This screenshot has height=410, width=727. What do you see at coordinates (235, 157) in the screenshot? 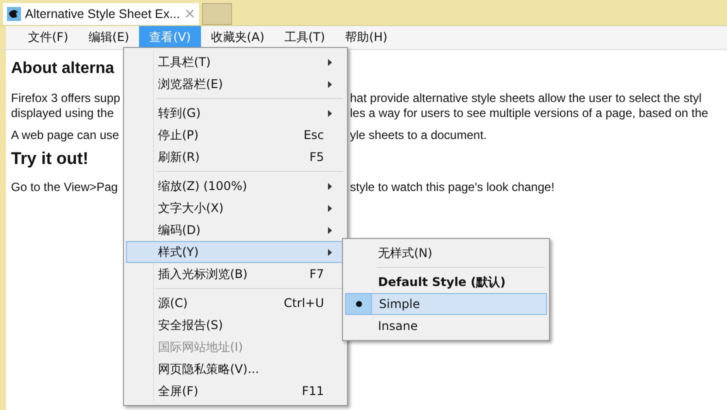
I see `menu-item: 刷新(R) F5` at bounding box center [235, 157].